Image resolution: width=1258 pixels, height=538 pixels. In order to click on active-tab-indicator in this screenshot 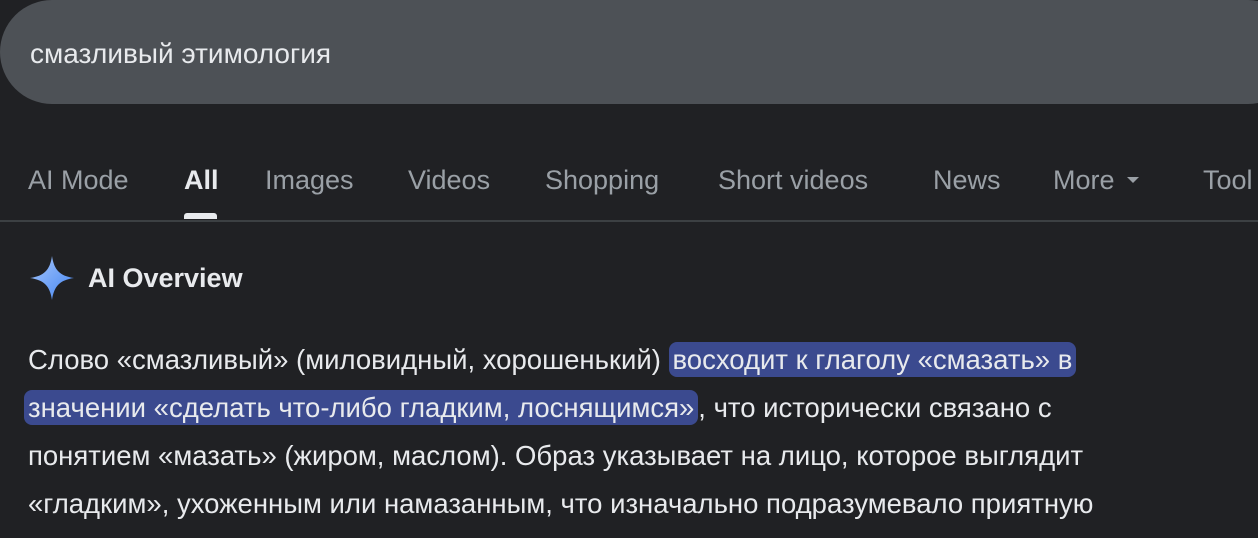, I will do `click(200, 216)`.